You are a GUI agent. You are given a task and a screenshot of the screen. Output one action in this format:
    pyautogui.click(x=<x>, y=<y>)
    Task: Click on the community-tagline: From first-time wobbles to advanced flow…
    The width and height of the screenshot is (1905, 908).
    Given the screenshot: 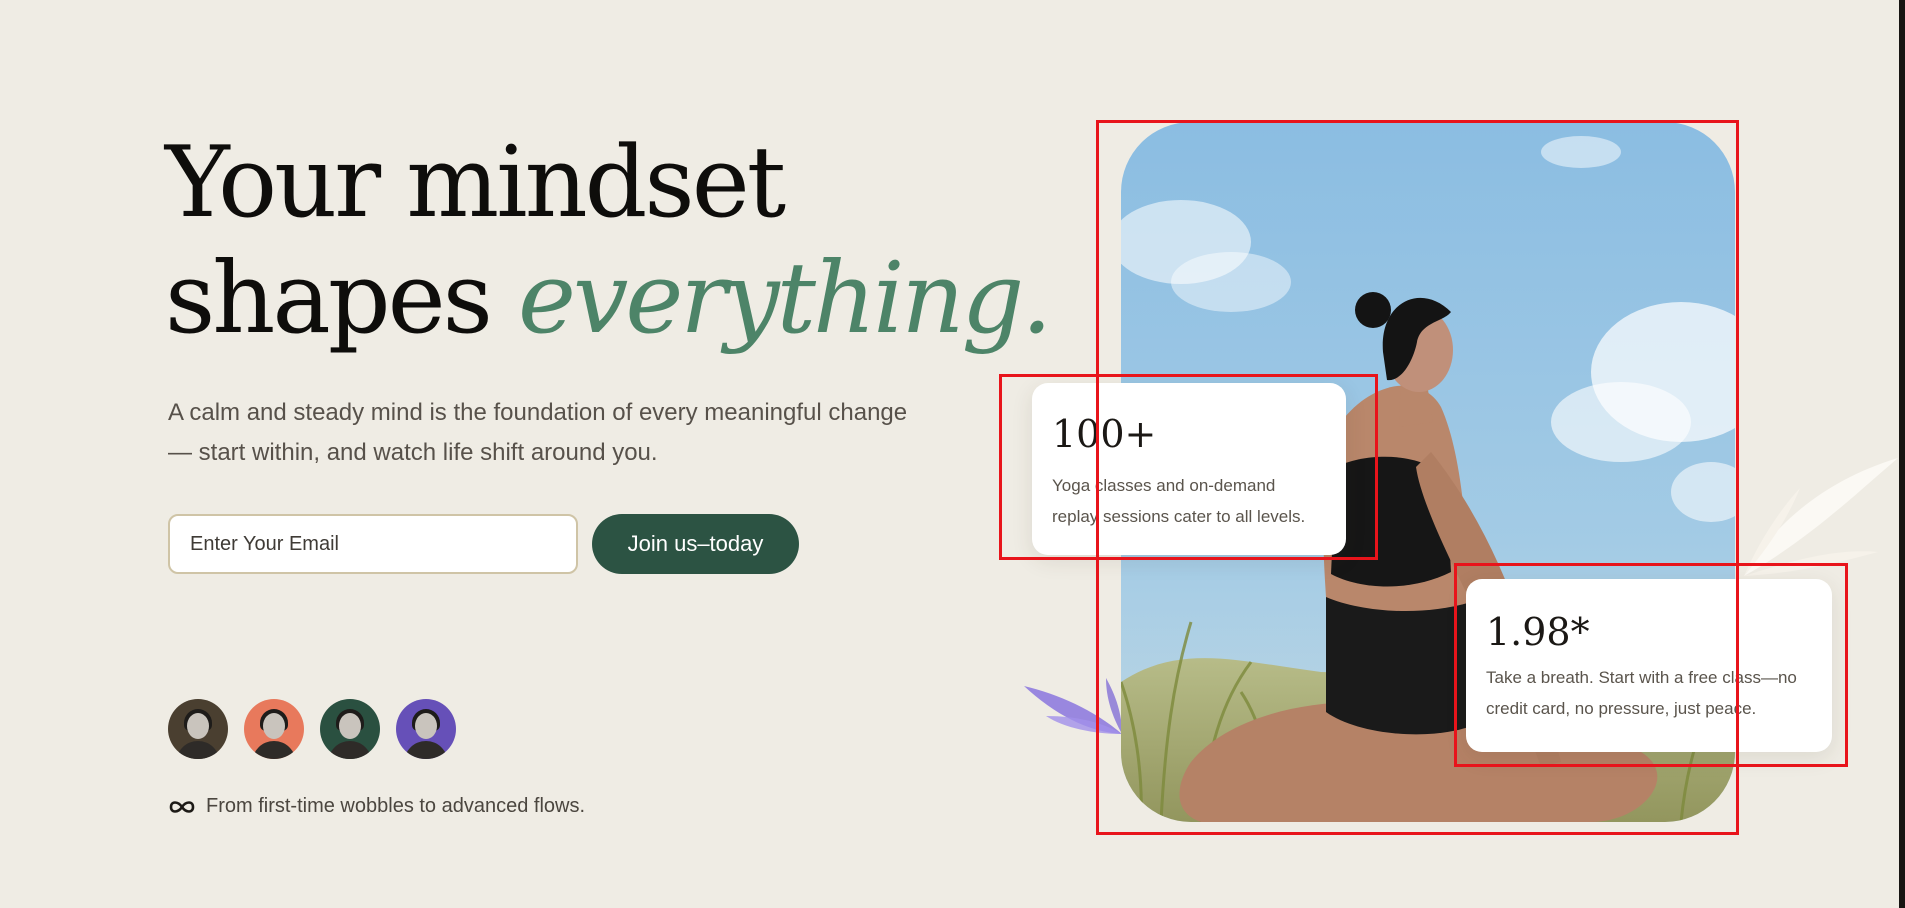 What is the action you would take?
    pyautogui.click(x=396, y=806)
    